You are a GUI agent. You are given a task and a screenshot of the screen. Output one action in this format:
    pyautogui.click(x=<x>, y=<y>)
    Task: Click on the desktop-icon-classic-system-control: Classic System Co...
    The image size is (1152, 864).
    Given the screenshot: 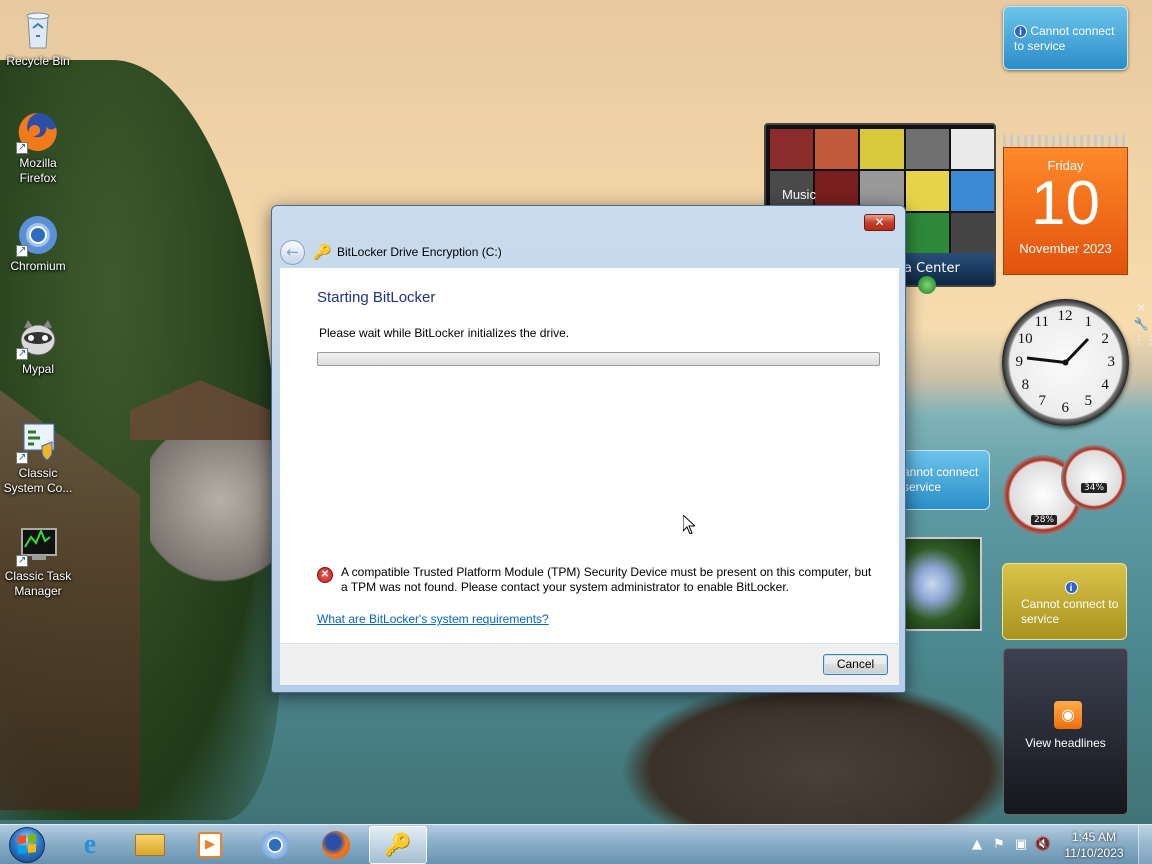 What is the action you would take?
    pyautogui.click(x=38, y=458)
    